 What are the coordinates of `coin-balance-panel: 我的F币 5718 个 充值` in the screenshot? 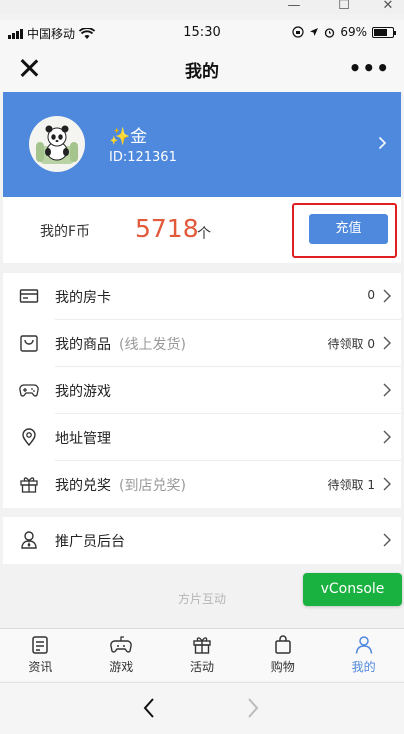 It's located at (202, 230).